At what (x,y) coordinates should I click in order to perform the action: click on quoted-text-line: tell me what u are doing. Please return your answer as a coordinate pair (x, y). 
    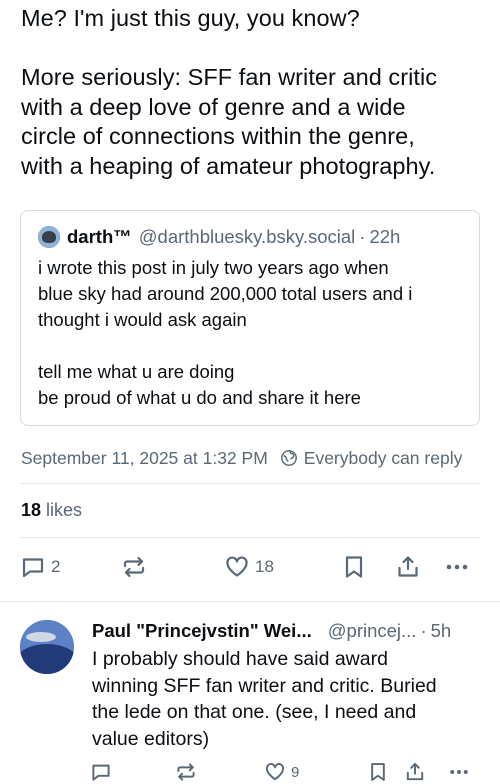
    Looking at the image, I should click on (136, 371).